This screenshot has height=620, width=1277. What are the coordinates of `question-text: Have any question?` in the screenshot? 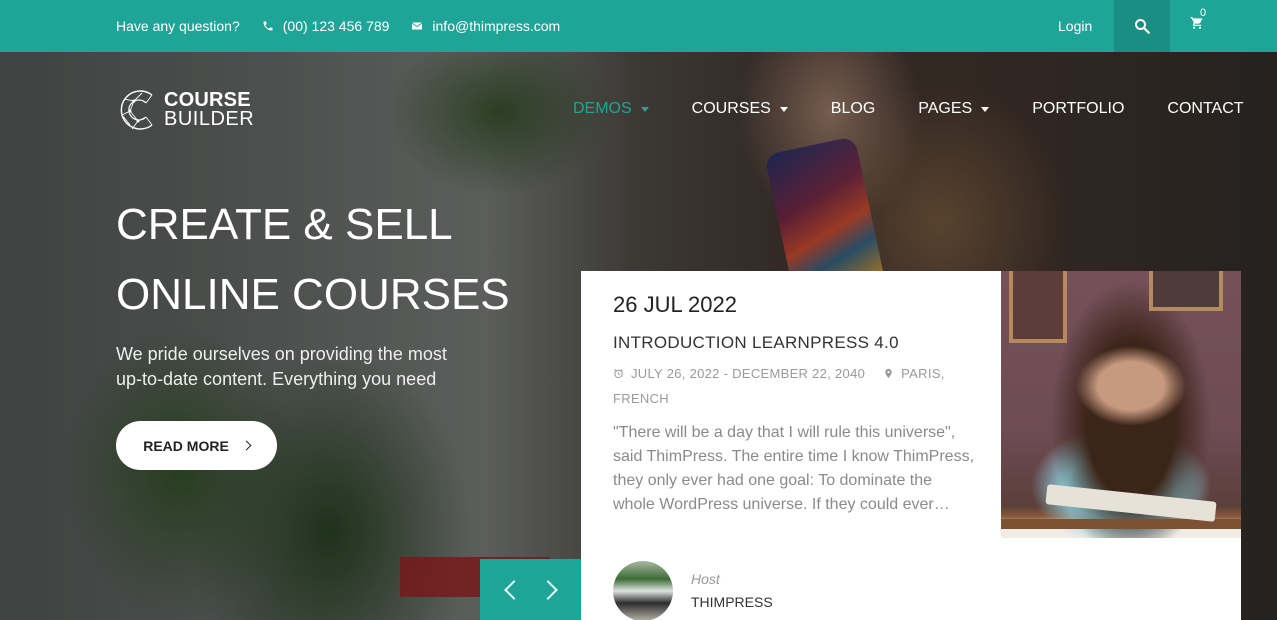 It's located at (178, 26).